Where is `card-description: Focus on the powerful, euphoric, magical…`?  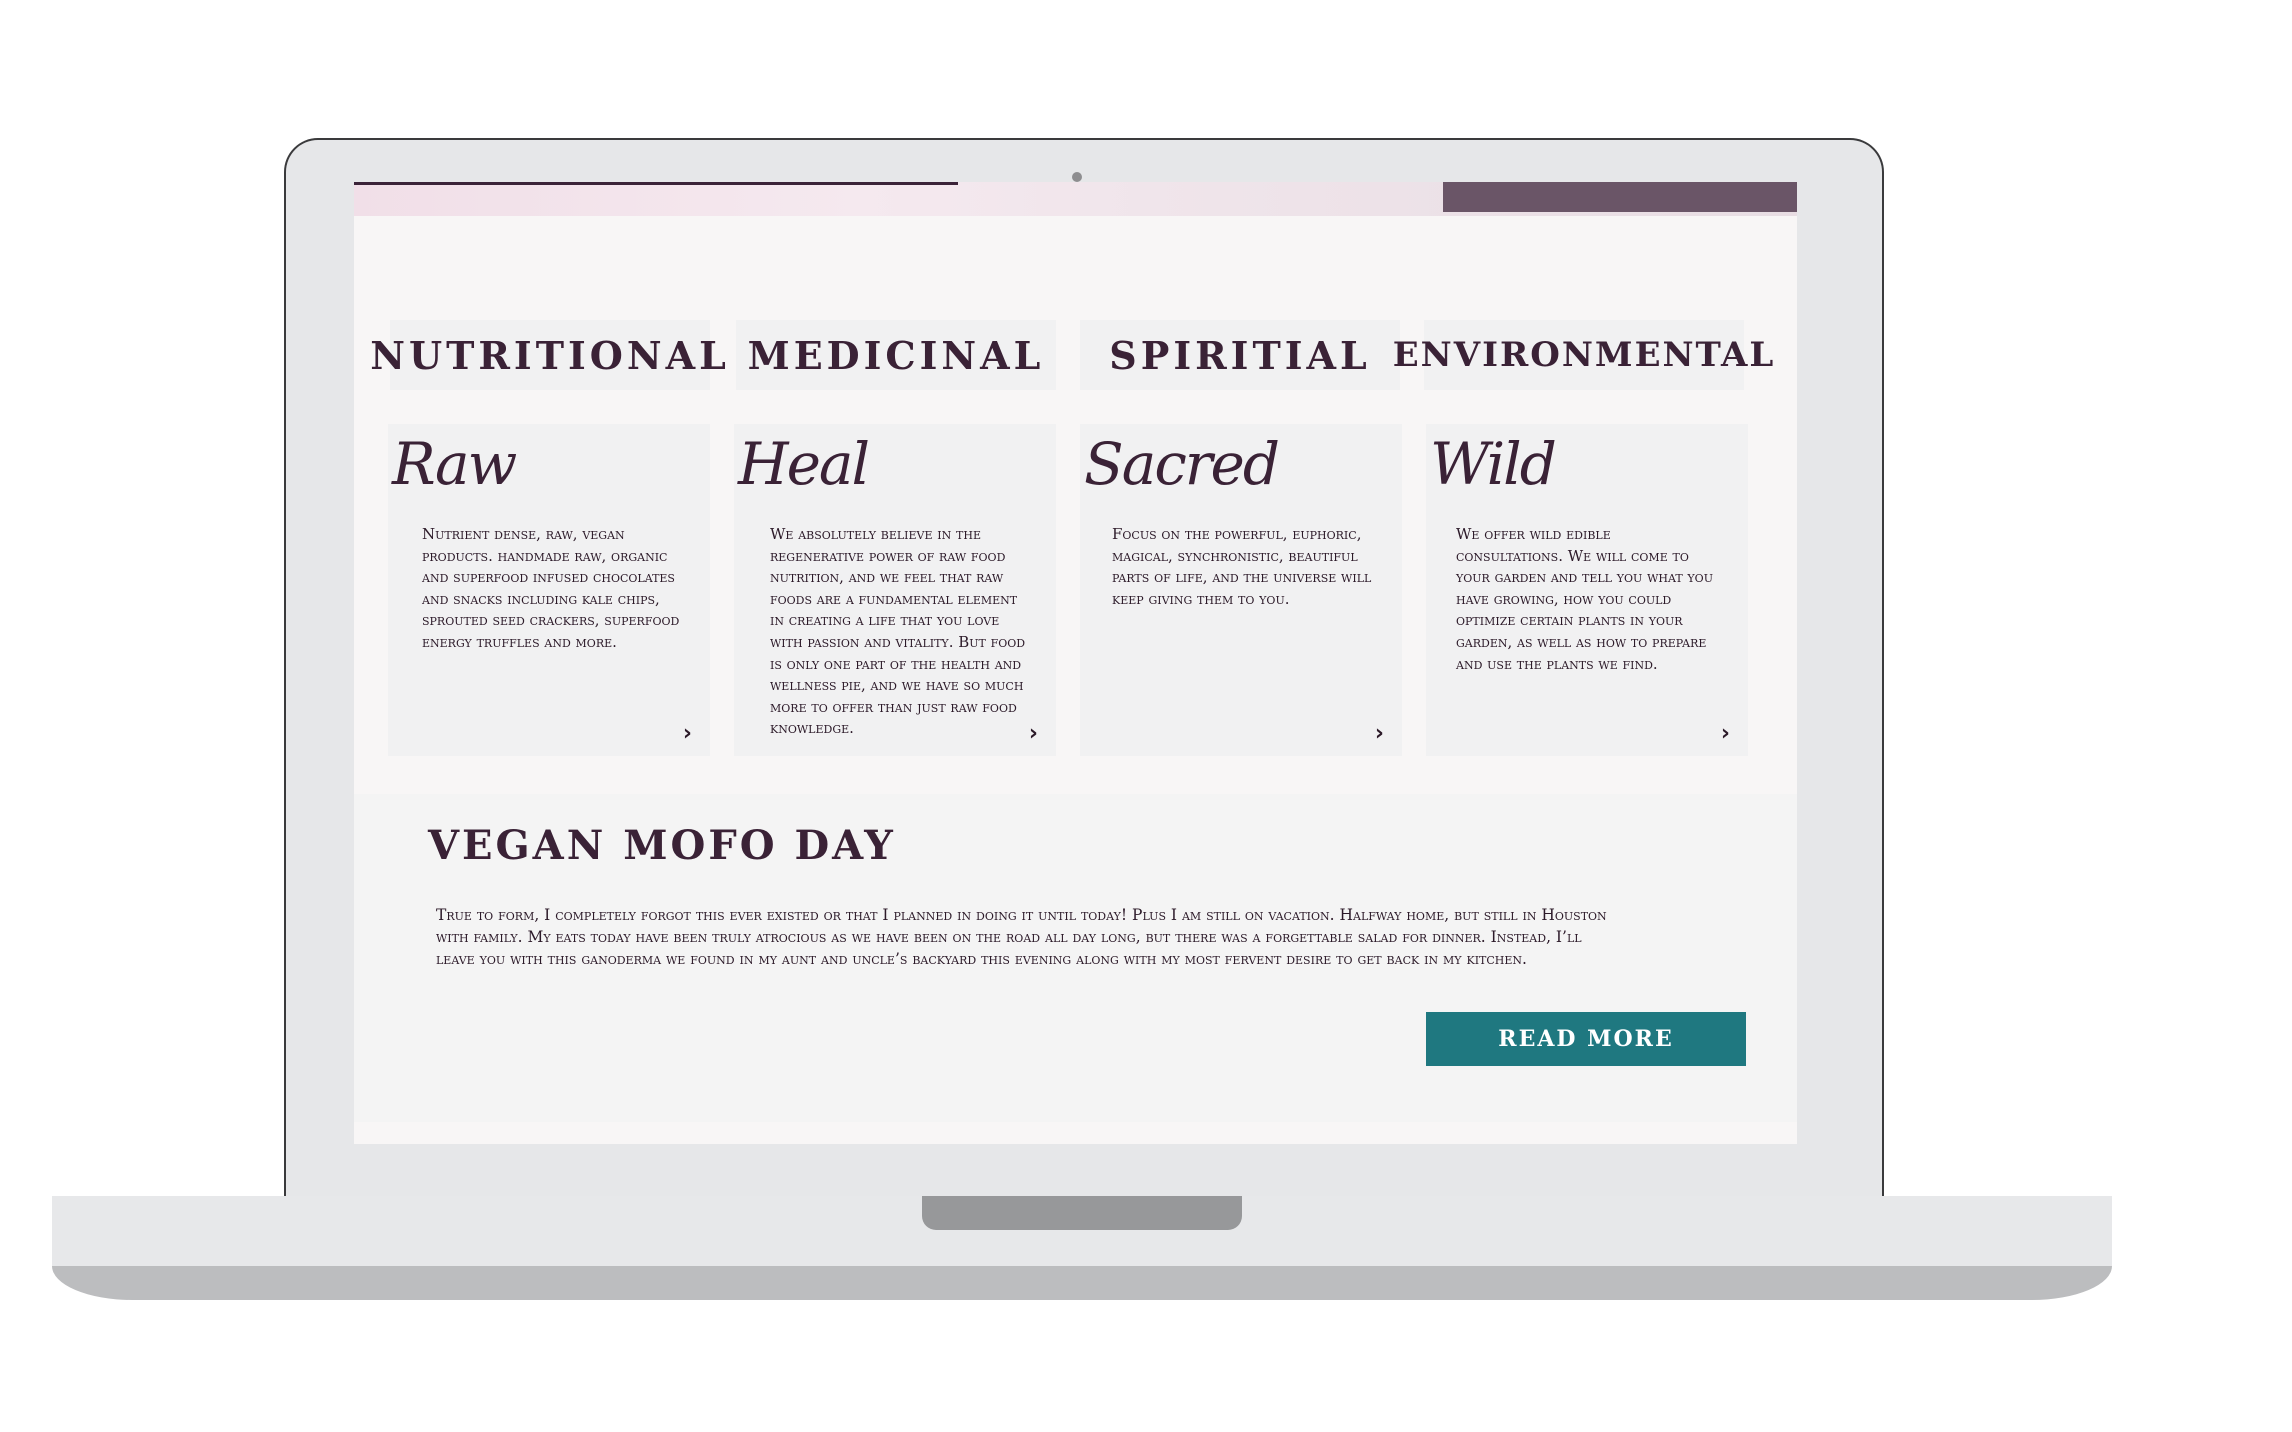
card-description: Focus on the powerful, euphoric, magical… is located at coordinates (1242, 566).